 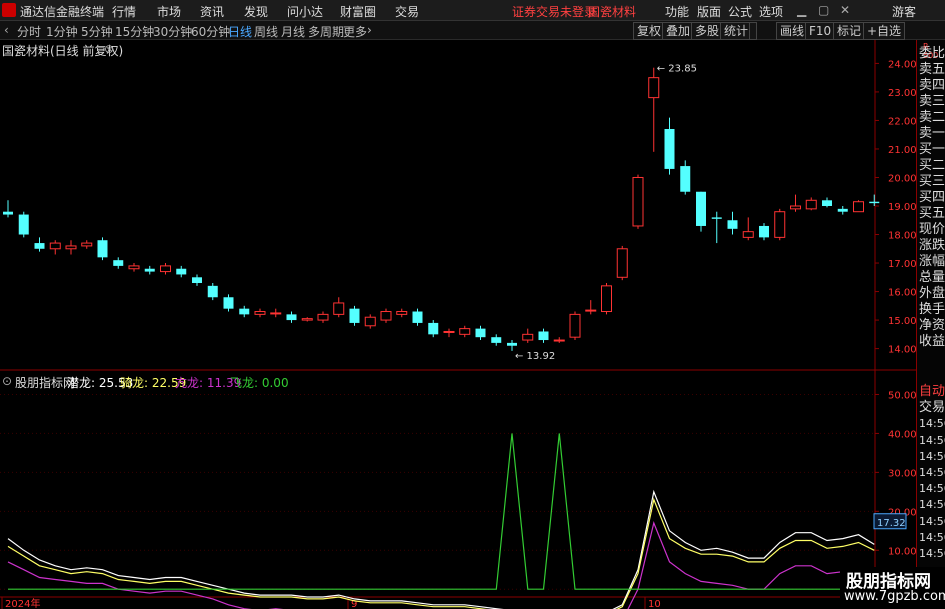 I want to click on overlay-button: 叠加, so click(x=678, y=31).